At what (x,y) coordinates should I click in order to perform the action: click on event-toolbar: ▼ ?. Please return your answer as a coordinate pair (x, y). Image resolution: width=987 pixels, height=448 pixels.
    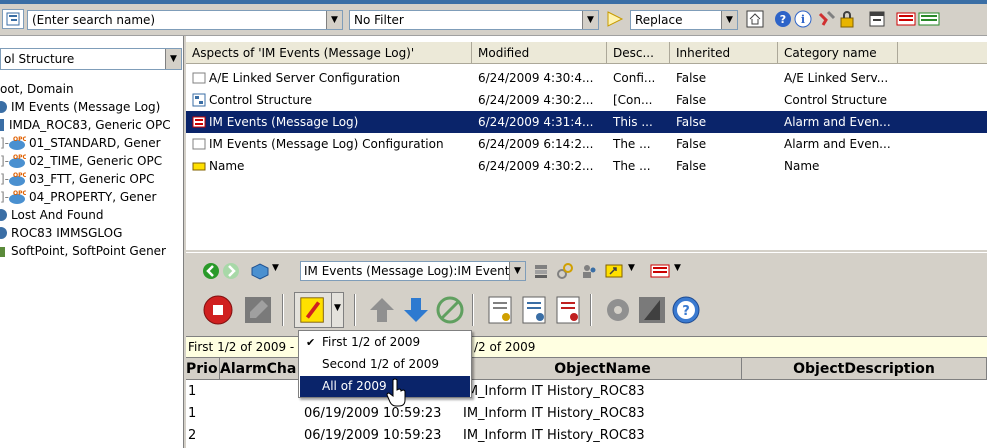
    Looking at the image, I should click on (586, 311).